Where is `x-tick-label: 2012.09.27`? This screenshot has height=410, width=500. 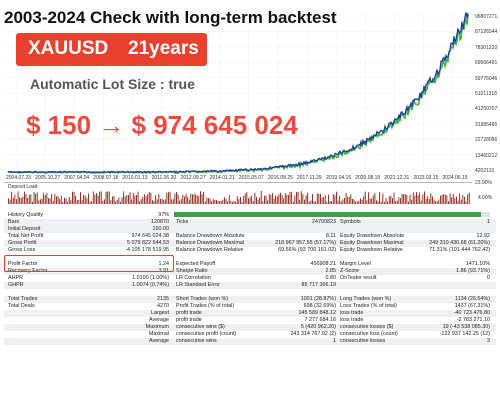 x-tick-label: 2012.09.27 is located at coordinates (193, 178).